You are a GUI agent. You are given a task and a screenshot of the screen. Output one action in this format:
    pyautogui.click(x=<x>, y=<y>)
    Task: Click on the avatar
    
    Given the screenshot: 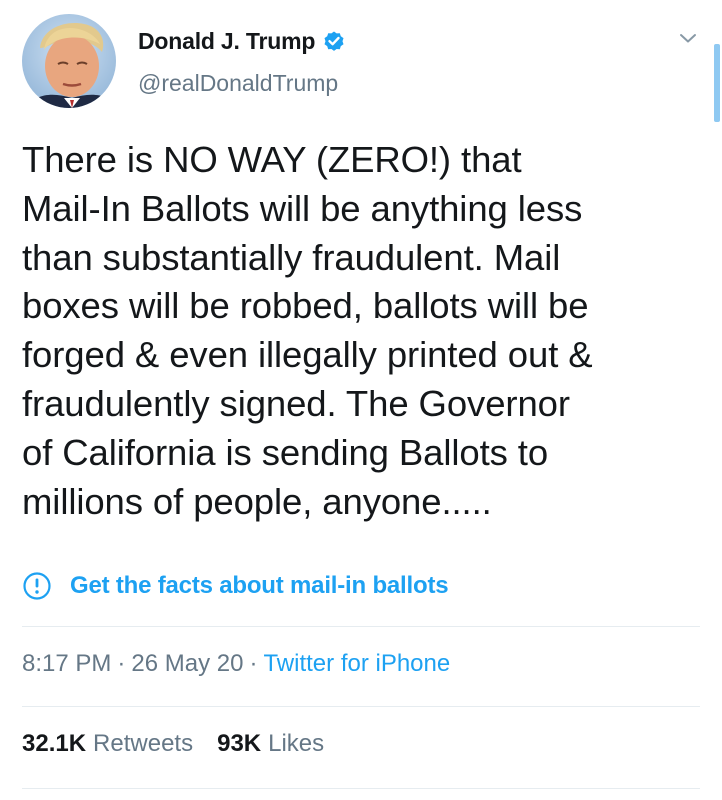 What is the action you would take?
    pyautogui.click(x=69, y=61)
    